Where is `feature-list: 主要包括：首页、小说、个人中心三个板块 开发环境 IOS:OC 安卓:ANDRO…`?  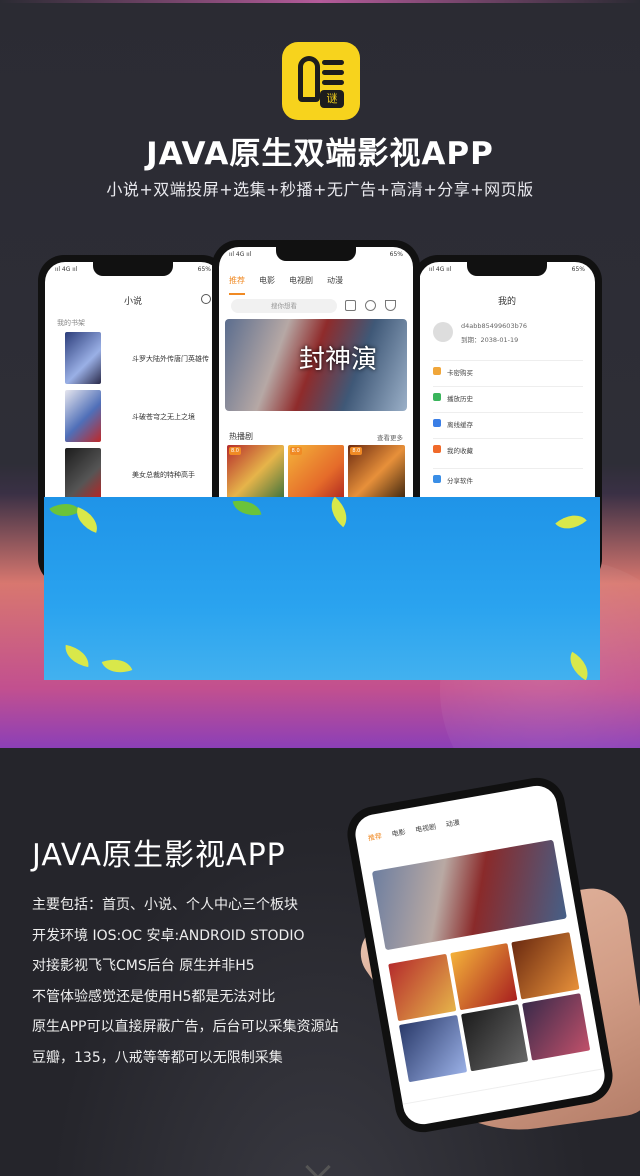 feature-list: 主要包括：首页、小说、个人中心三个板块 开发环境 IOS:OC 安卓:ANDRO… is located at coordinates (185, 981).